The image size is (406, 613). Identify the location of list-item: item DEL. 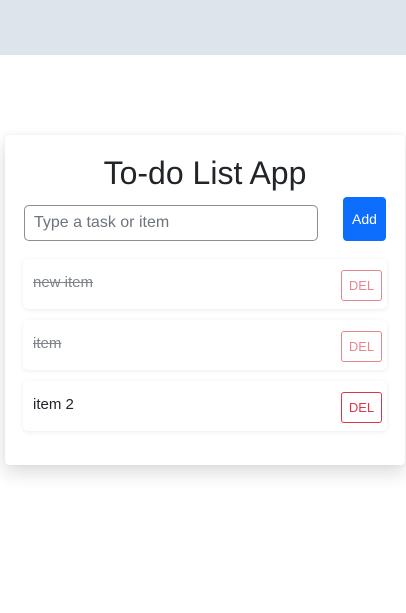
(205, 345).